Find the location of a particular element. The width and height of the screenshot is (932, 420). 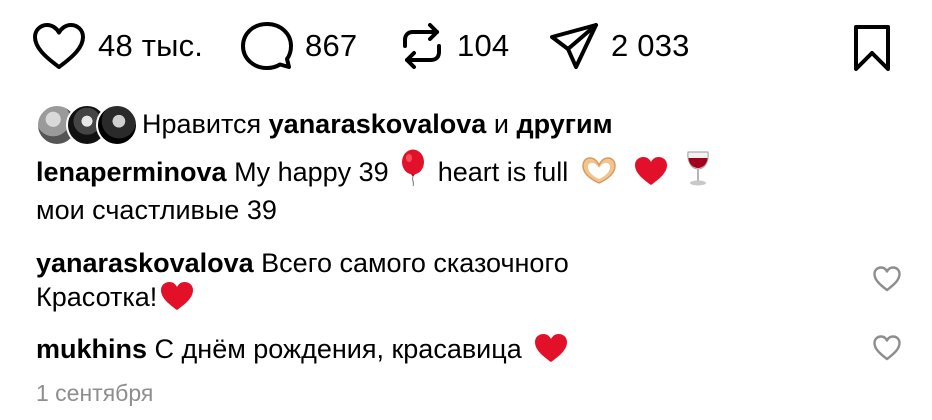

shares-count: 2 033 is located at coordinates (650, 45).